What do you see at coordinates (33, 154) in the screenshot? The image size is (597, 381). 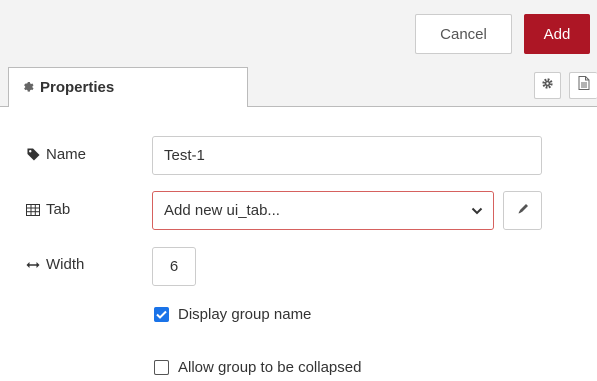 I see `tag-icon` at bounding box center [33, 154].